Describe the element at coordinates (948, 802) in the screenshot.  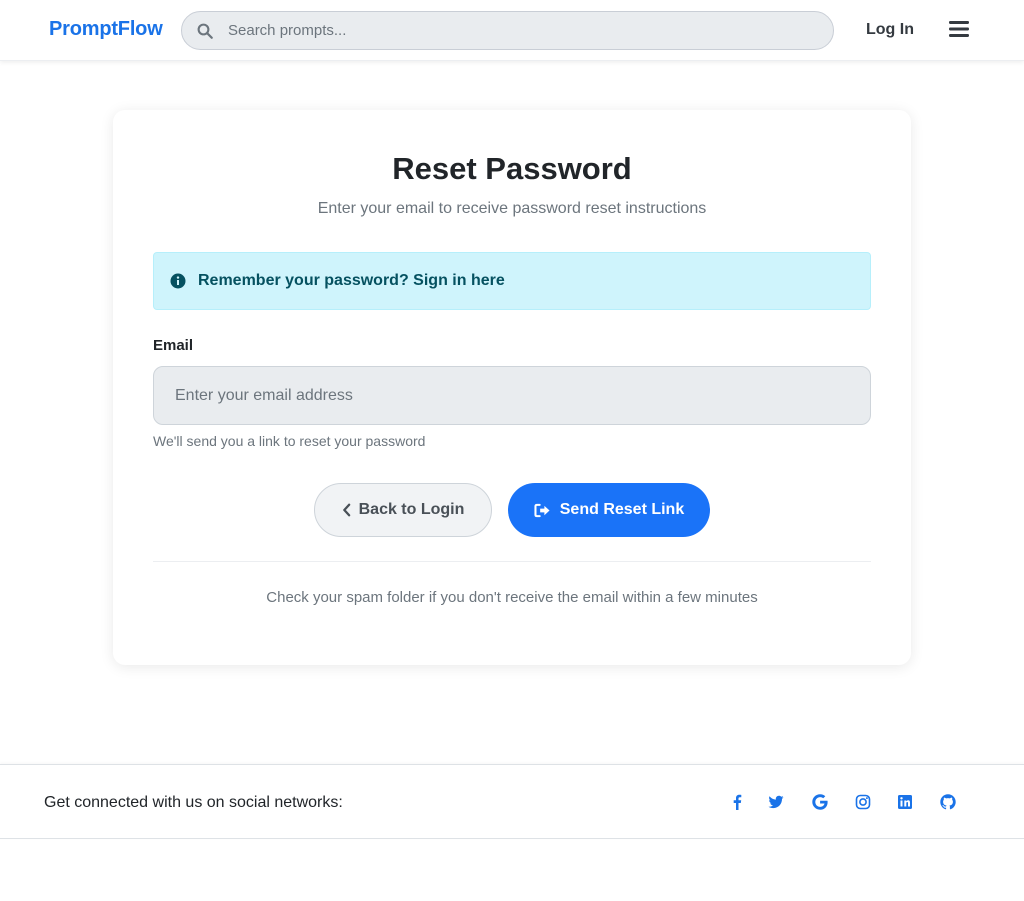
I see `github-icon` at that location.